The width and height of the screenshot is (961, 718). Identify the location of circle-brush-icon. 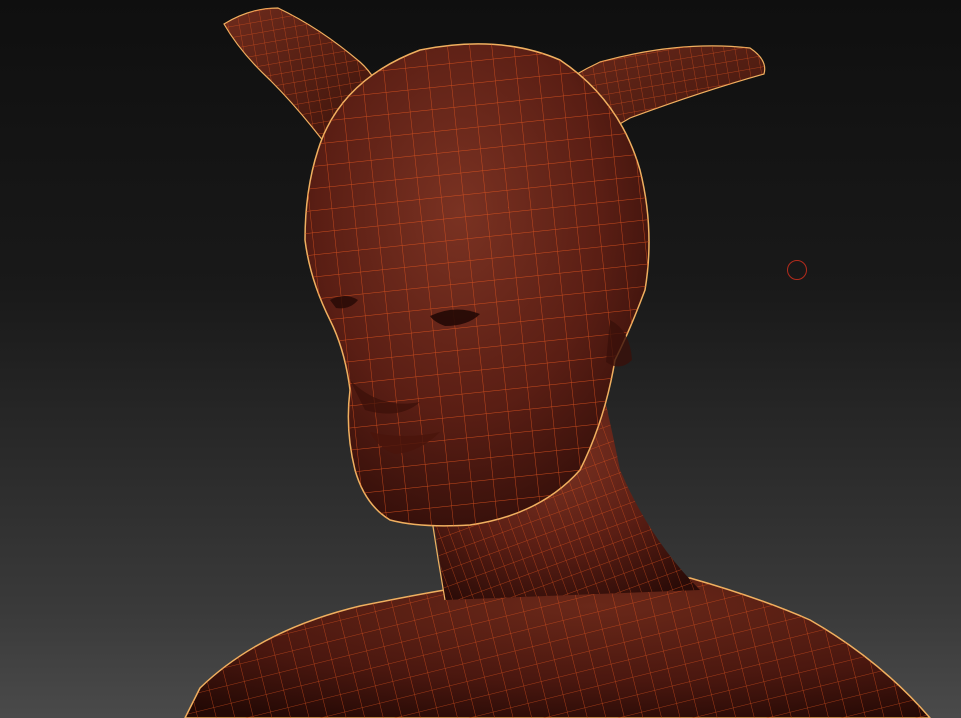
(797, 270).